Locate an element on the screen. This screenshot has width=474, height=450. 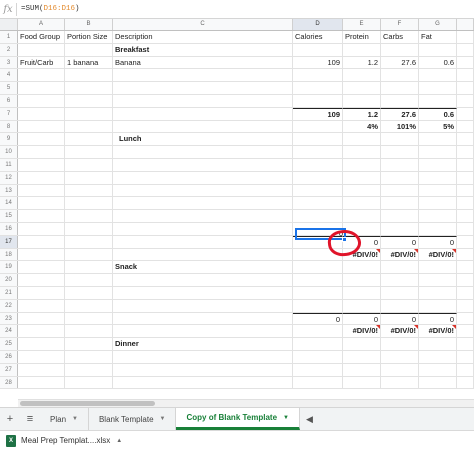
row-number: 22 is located at coordinates (9, 305).